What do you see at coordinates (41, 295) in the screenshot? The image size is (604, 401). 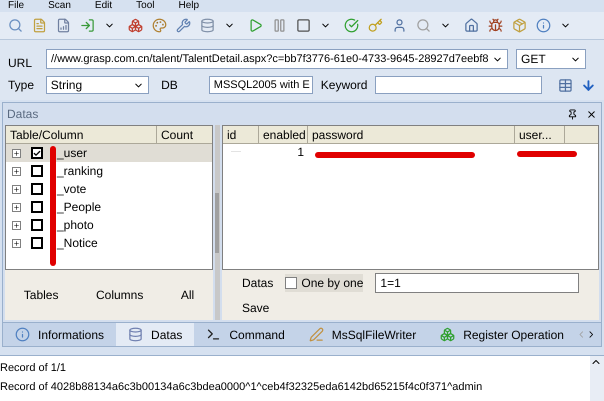 I see `tree-button: Tables` at bounding box center [41, 295].